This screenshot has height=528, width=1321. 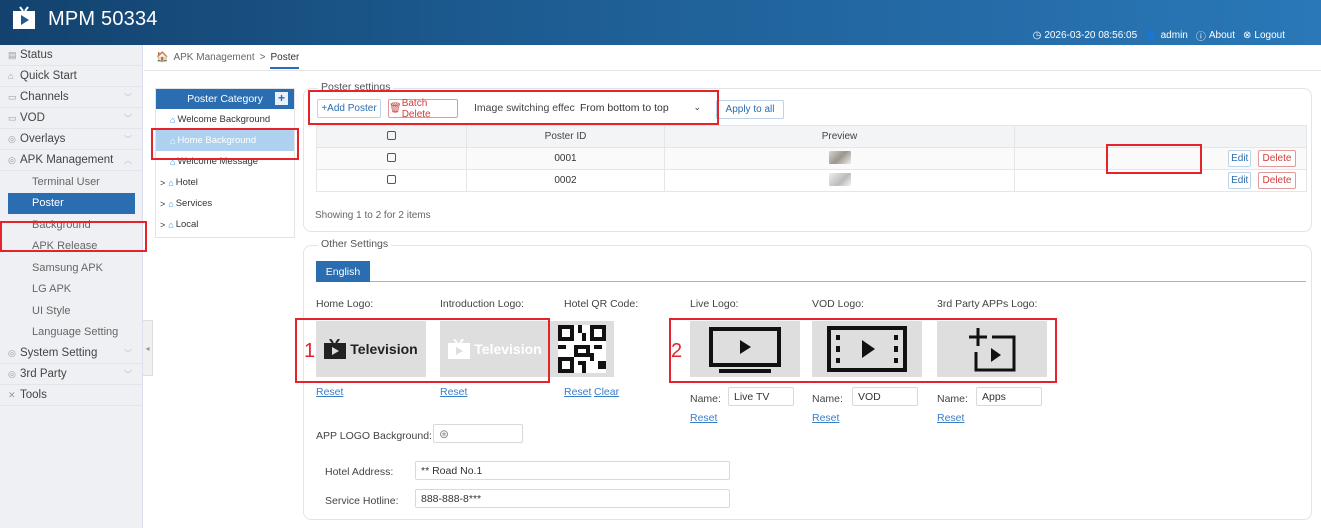 I want to click on user-menu: 👤 admin, so click(x=1166, y=35).